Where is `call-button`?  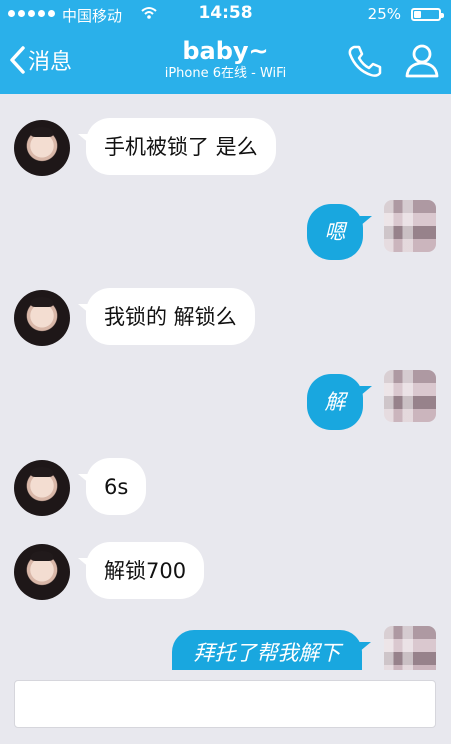 call-button is located at coordinates (364, 61).